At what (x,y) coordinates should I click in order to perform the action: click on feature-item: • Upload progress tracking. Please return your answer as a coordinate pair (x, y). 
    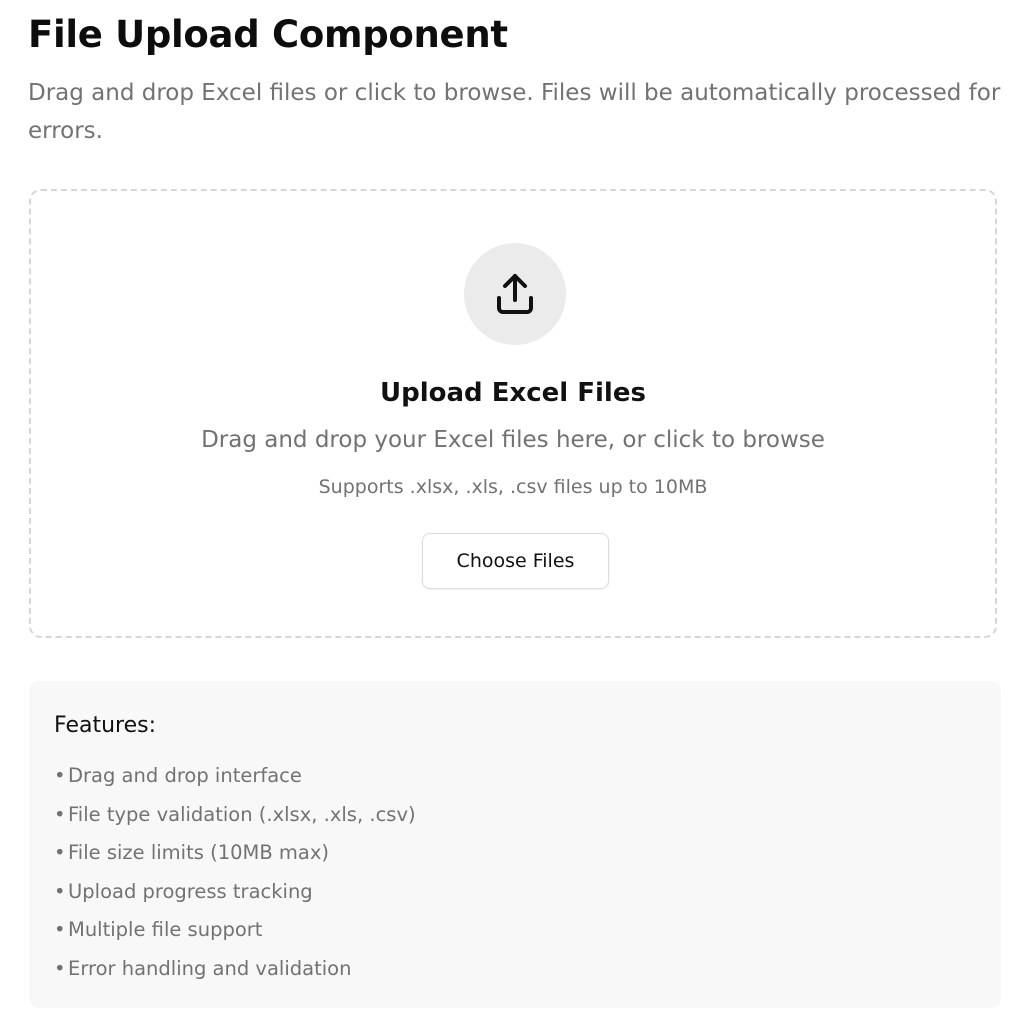
    Looking at the image, I should click on (235, 892).